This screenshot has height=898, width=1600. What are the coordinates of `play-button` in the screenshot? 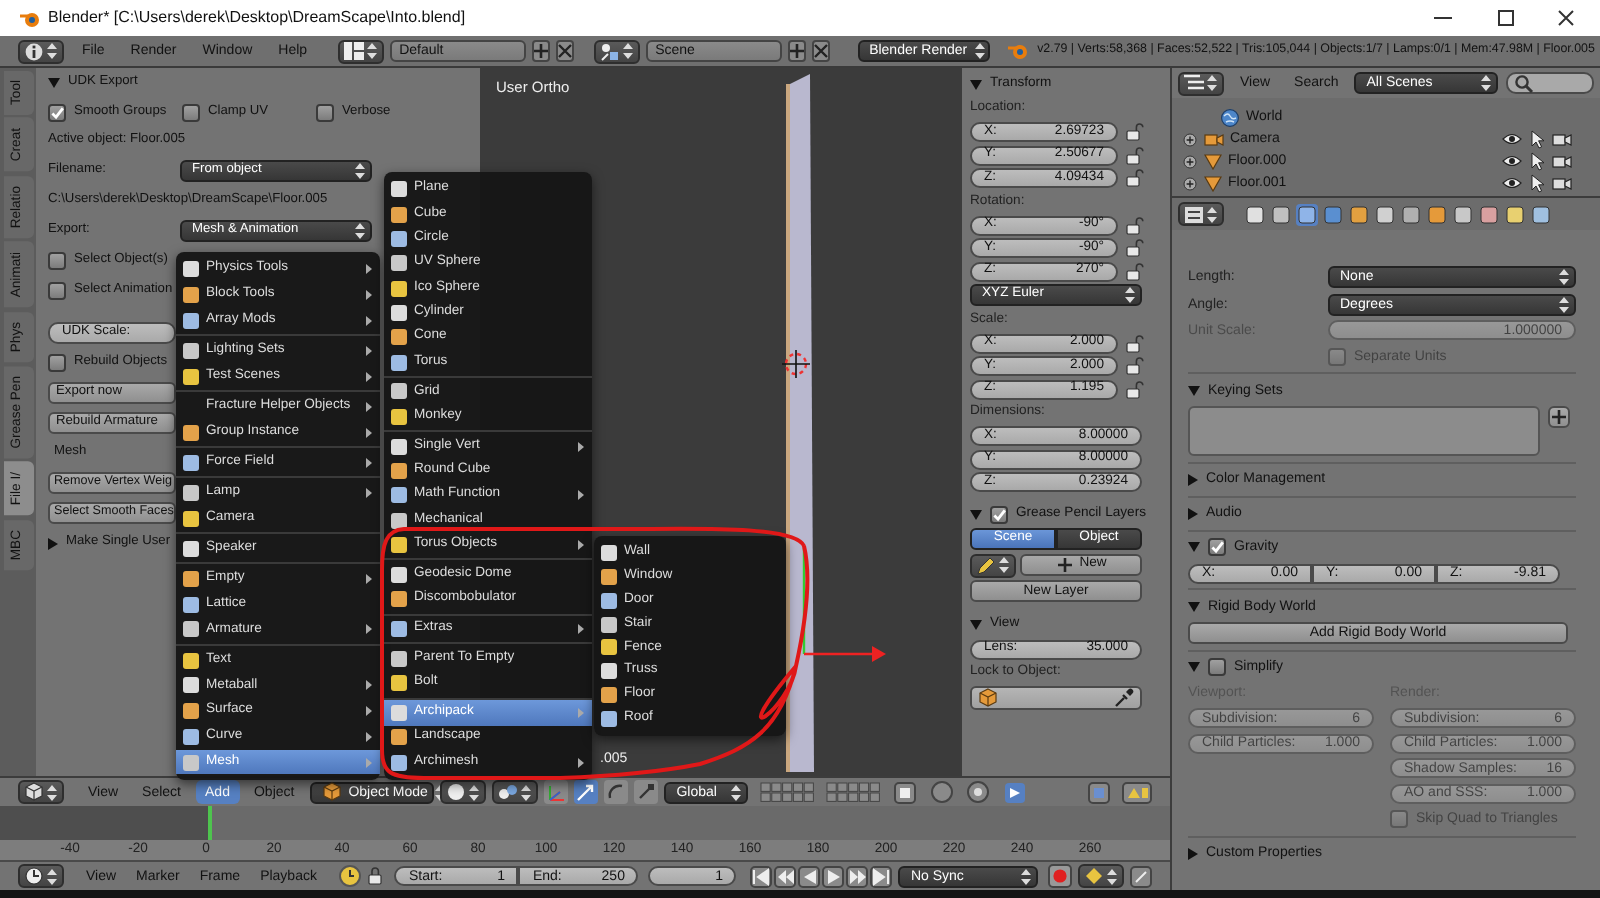 It's located at (833, 876).